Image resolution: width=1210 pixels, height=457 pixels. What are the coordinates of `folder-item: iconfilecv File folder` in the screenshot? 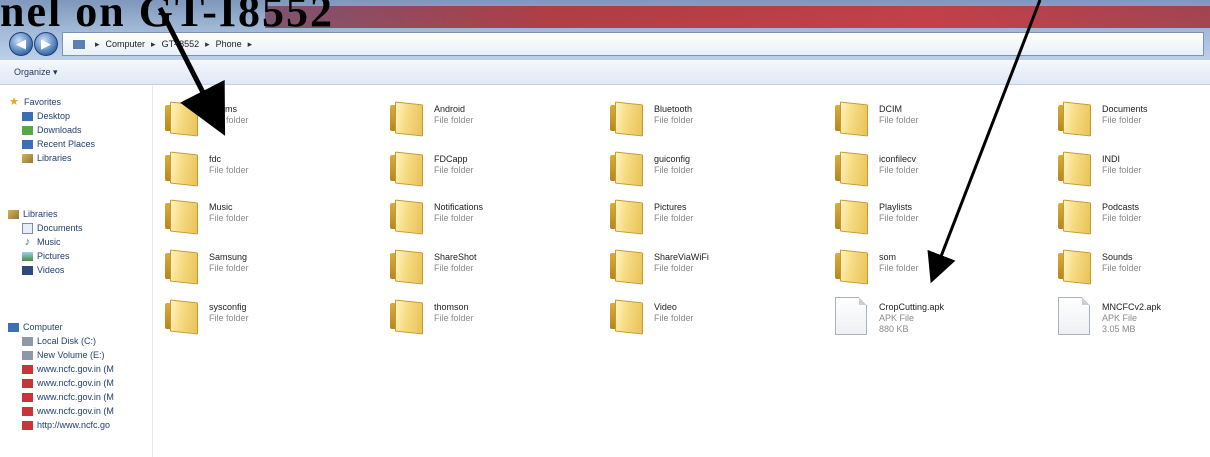 It's located at (940, 171).